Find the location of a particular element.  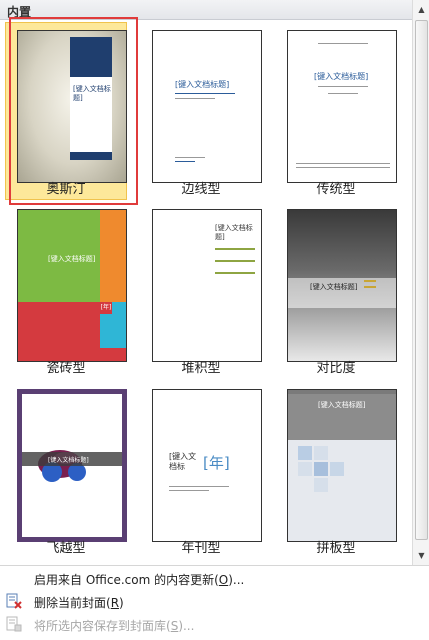

puzzle-title-text: [键入文档标题] is located at coordinates (342, 405).